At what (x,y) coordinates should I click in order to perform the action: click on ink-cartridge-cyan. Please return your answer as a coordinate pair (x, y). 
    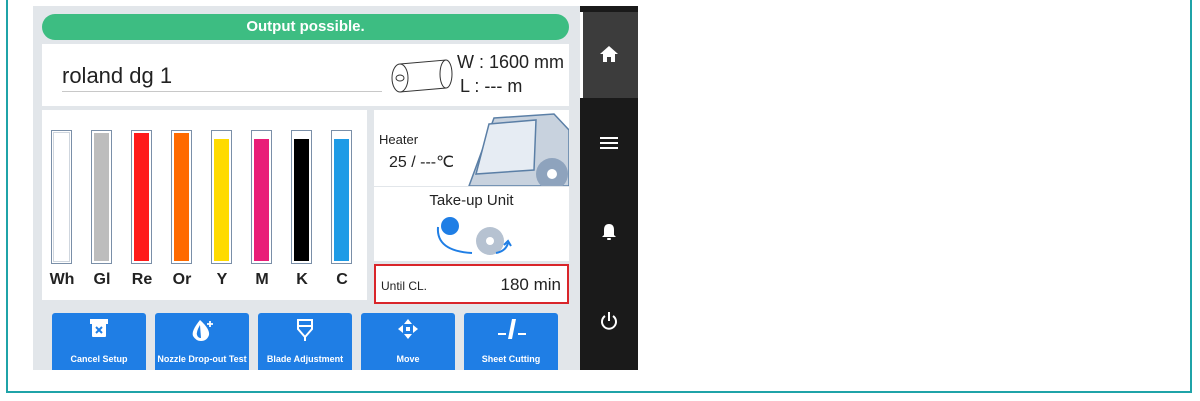
    Looking at the image, I should click on (341, 197).